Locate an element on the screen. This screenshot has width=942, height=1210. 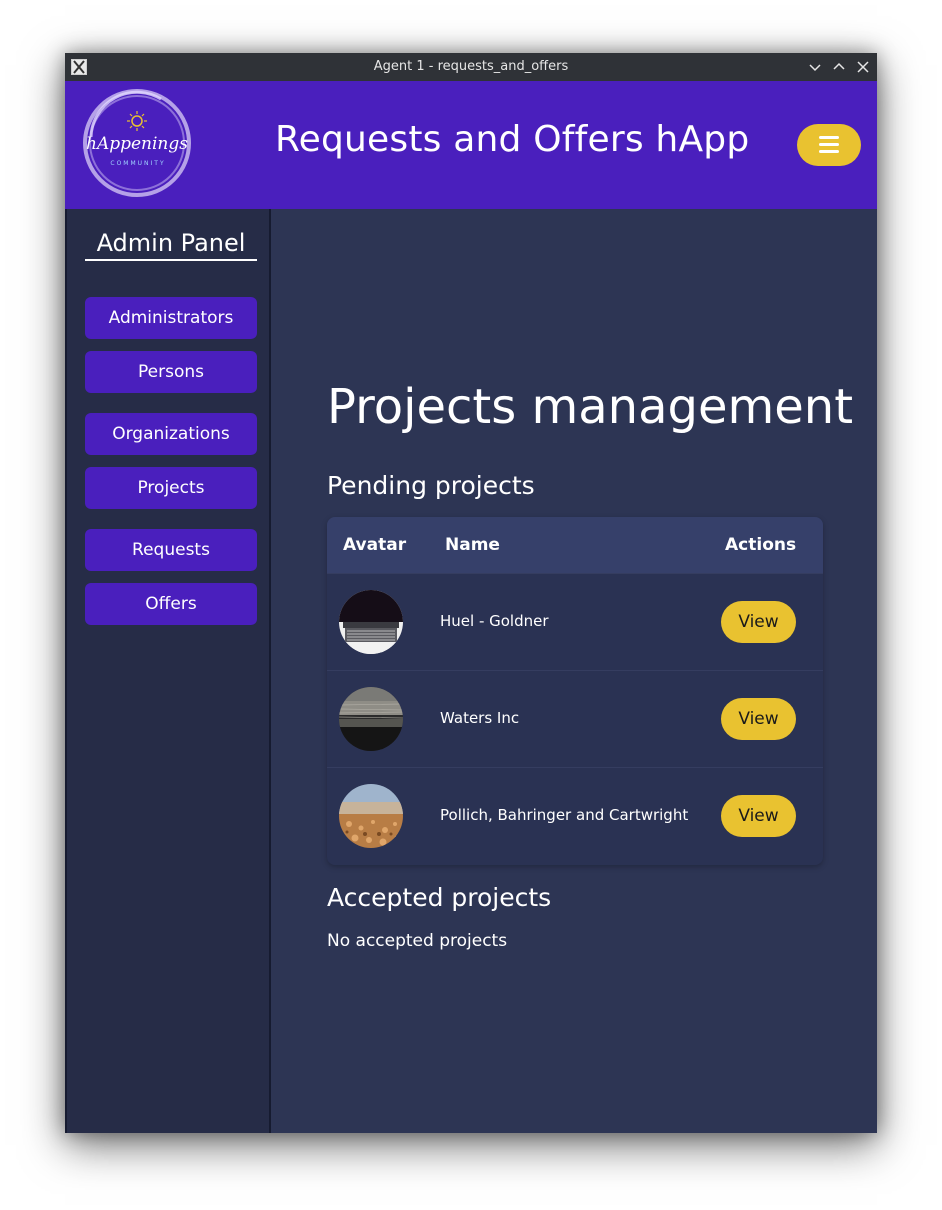
logo-wordmark: hAppenings is located at coordinates (137, 144).